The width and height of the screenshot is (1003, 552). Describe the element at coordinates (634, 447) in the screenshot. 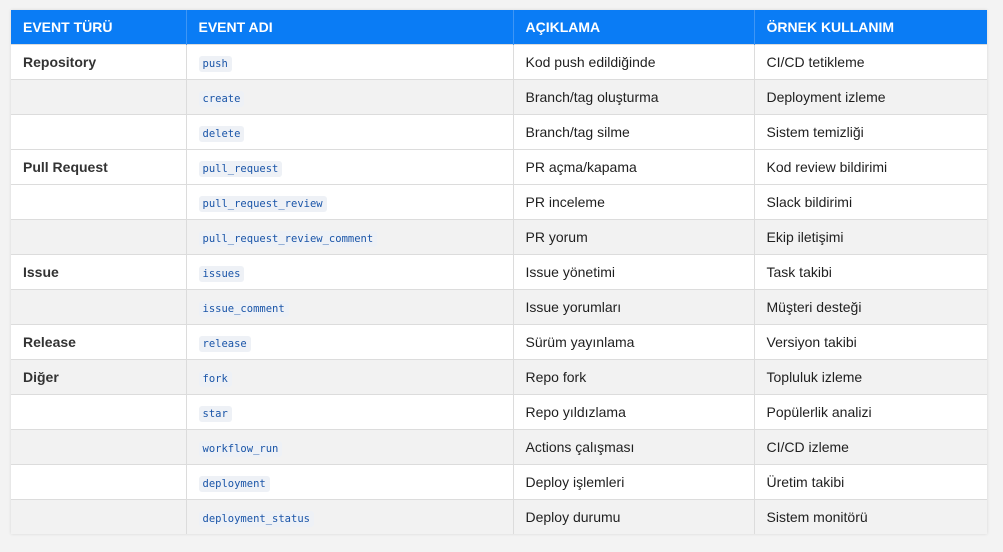

I see `cell-description: Actions çalışması` at that location.